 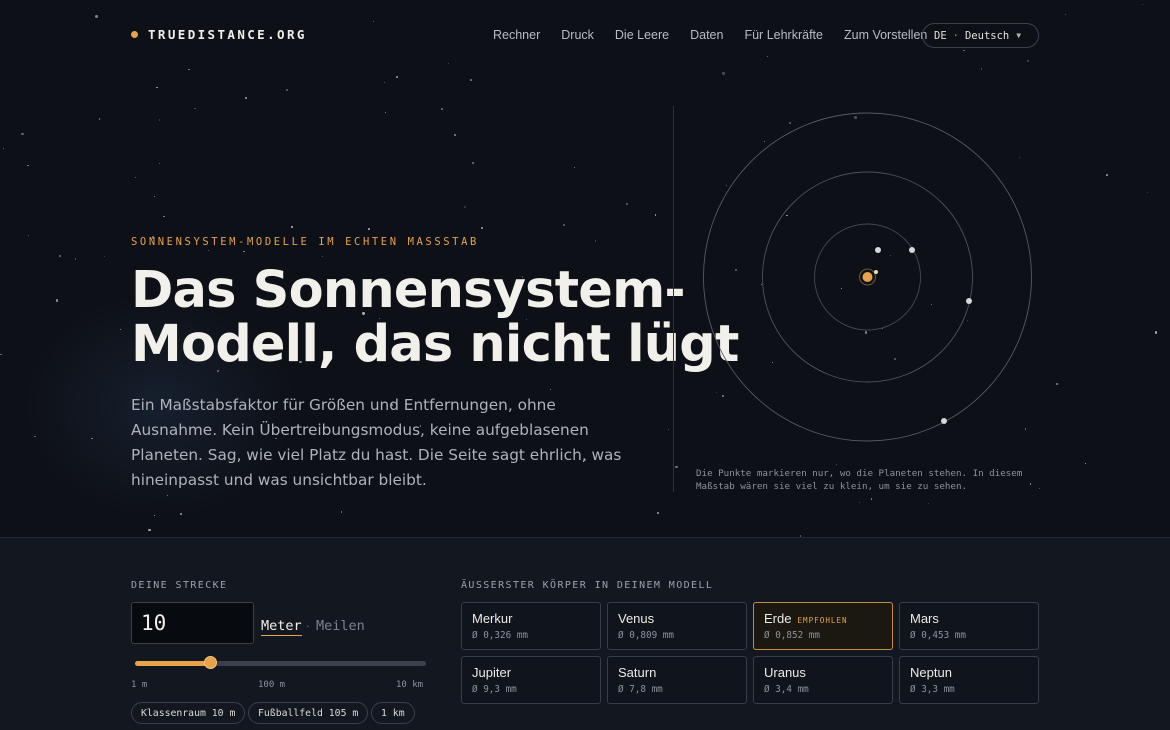 What do you see at coordinates (924, 618) in the screenshot?
I see `planet-name: Mars` at bounding box center [924, 618].